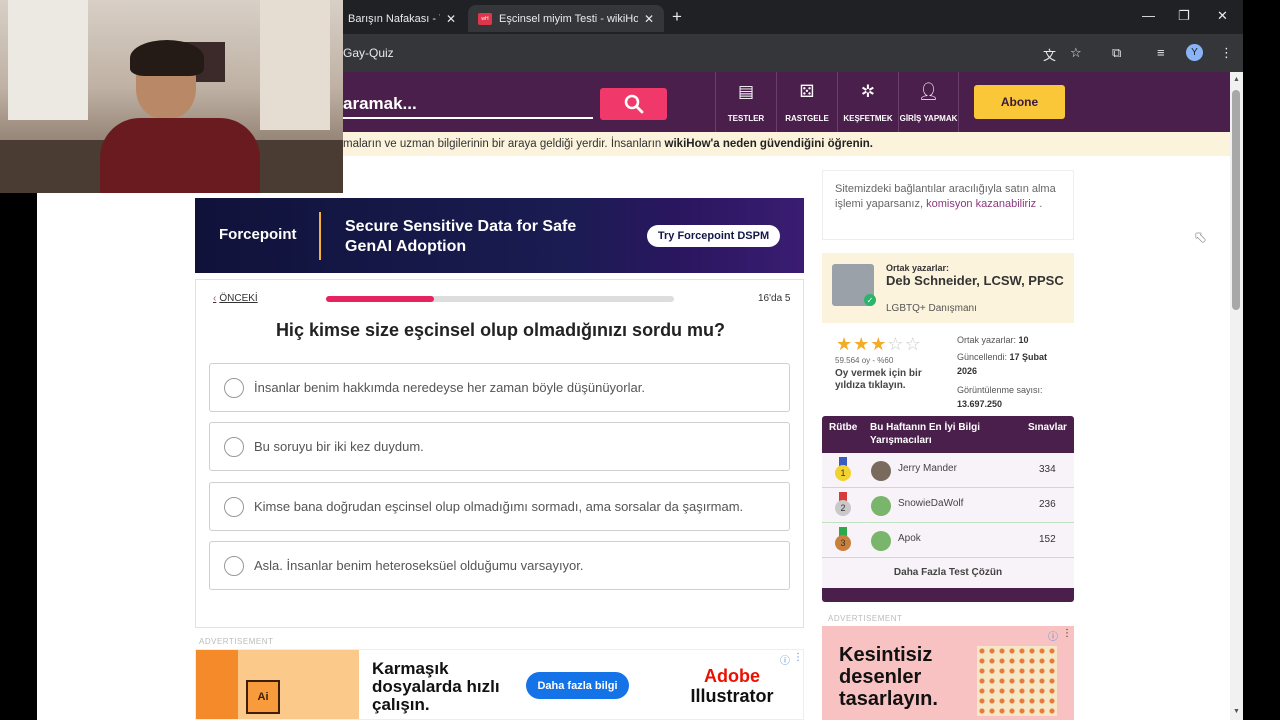 Image resolution: width=1280 pixels, height=720 pixels. What do you see at coordinates (769, 144) in the screenshot?
I see `trust-link: wikiHow'a neden güvendiğini öğrenin.` at bounding box center [769, 144].